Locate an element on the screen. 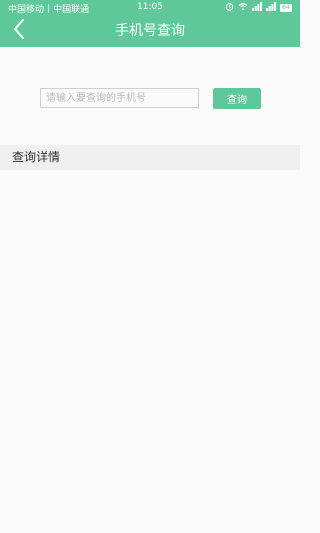 This screenshot has height=533, width=320. status-icons: 64 is located at coordinates (258, 8).